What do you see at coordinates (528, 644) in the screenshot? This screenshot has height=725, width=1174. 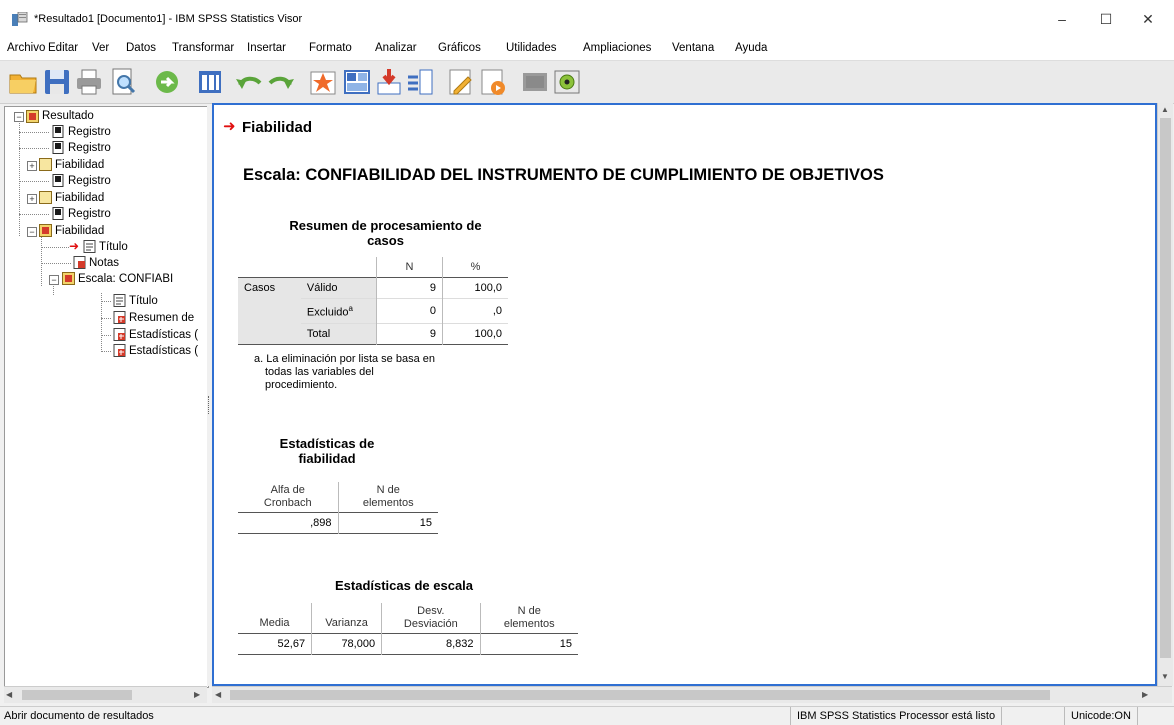 I see `cell-value: 15` at bounding box center [528, 644].